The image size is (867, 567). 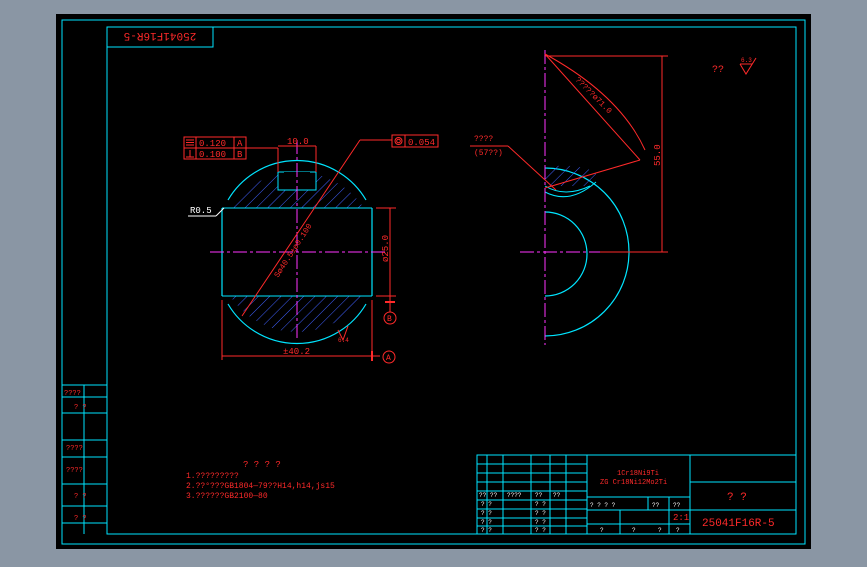 I want to click on datum-b: B, so click(x=389, y=319).